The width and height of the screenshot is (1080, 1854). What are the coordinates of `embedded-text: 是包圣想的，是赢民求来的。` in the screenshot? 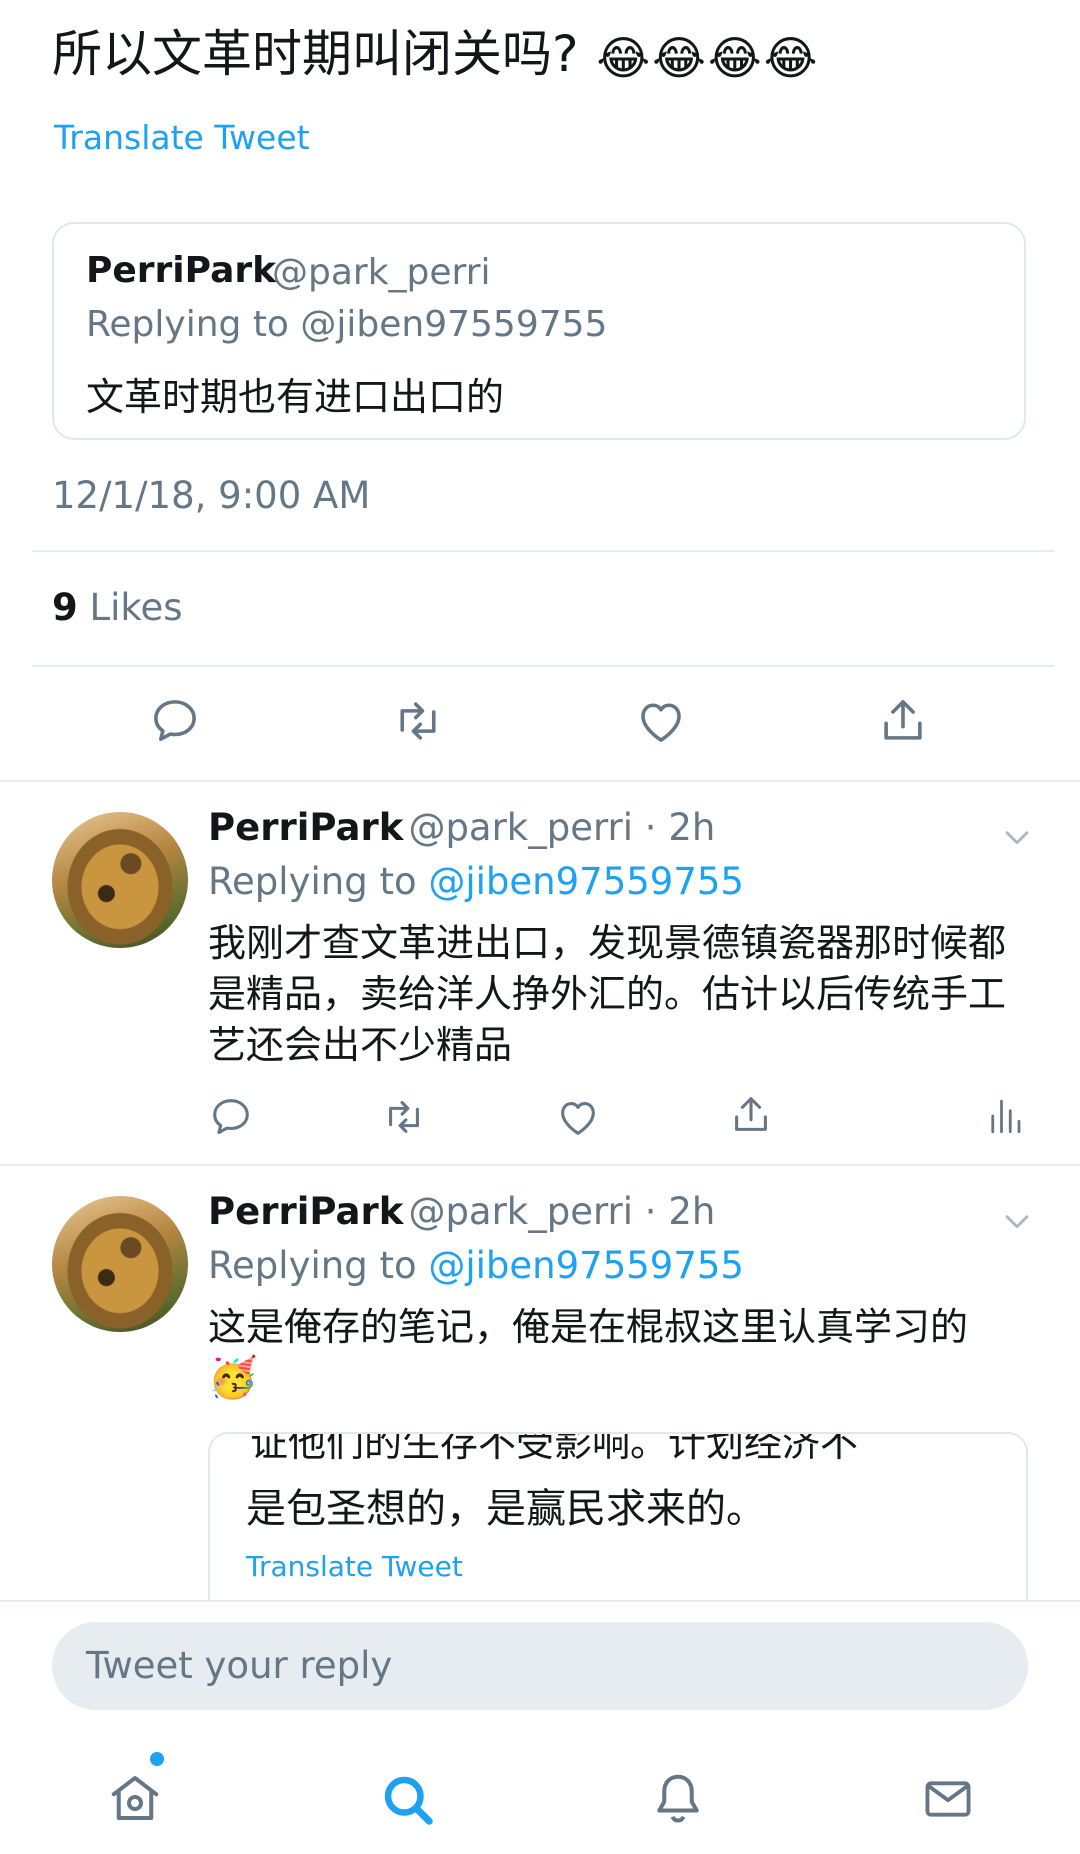 It's located at (506, 1509).